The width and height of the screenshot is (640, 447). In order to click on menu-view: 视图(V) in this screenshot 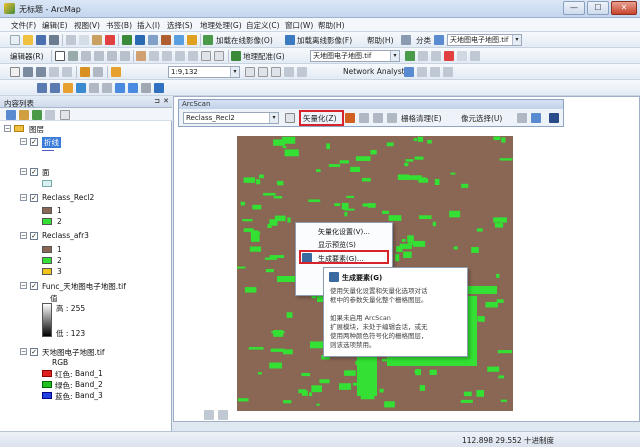, I will do `click(87, 25)`.